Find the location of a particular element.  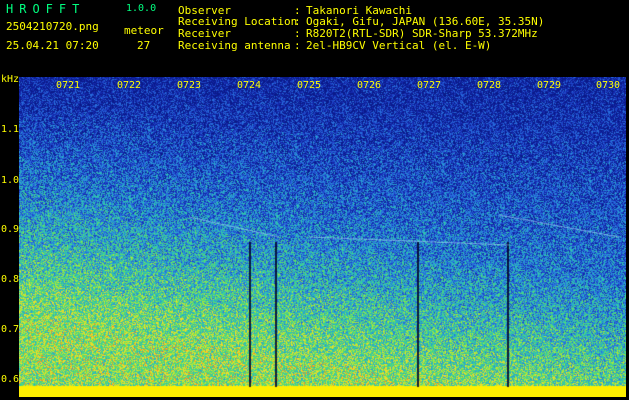

time-tick-0728: 0728 is located at coordinates (489, 85).